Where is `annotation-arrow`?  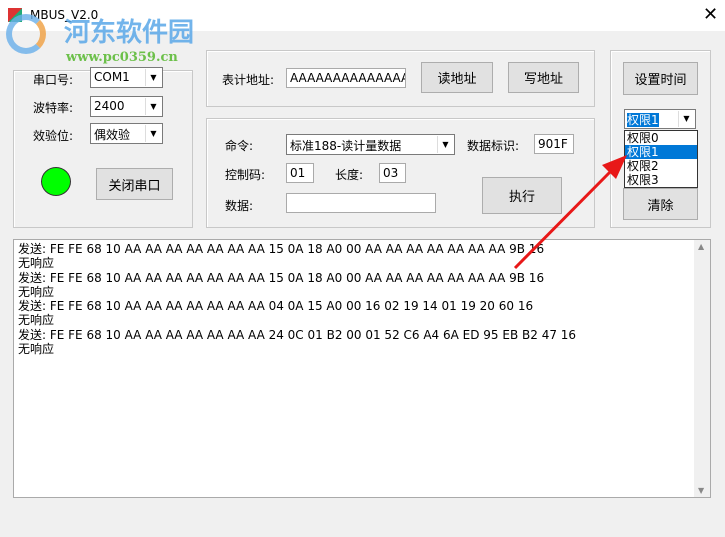
annotation-arrow is located at coordinates (570, 212).